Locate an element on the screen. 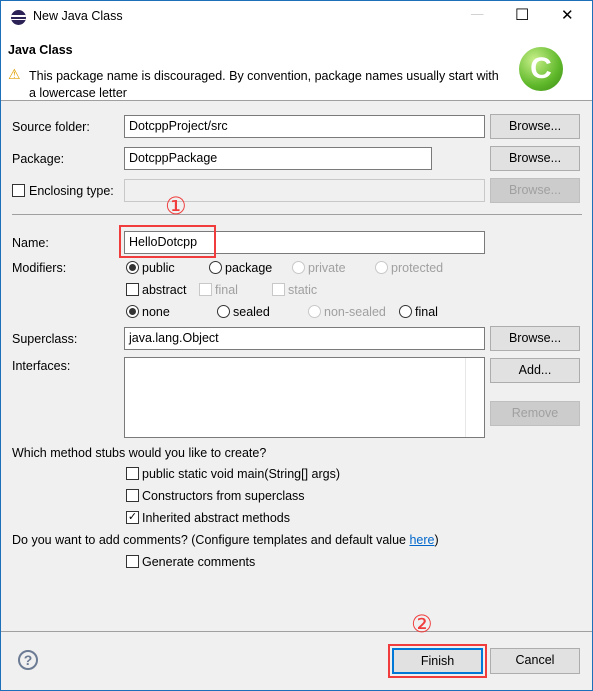 This screenshot has width=593, height=691. package-radio-label: package is located at coordinates (249, 268).